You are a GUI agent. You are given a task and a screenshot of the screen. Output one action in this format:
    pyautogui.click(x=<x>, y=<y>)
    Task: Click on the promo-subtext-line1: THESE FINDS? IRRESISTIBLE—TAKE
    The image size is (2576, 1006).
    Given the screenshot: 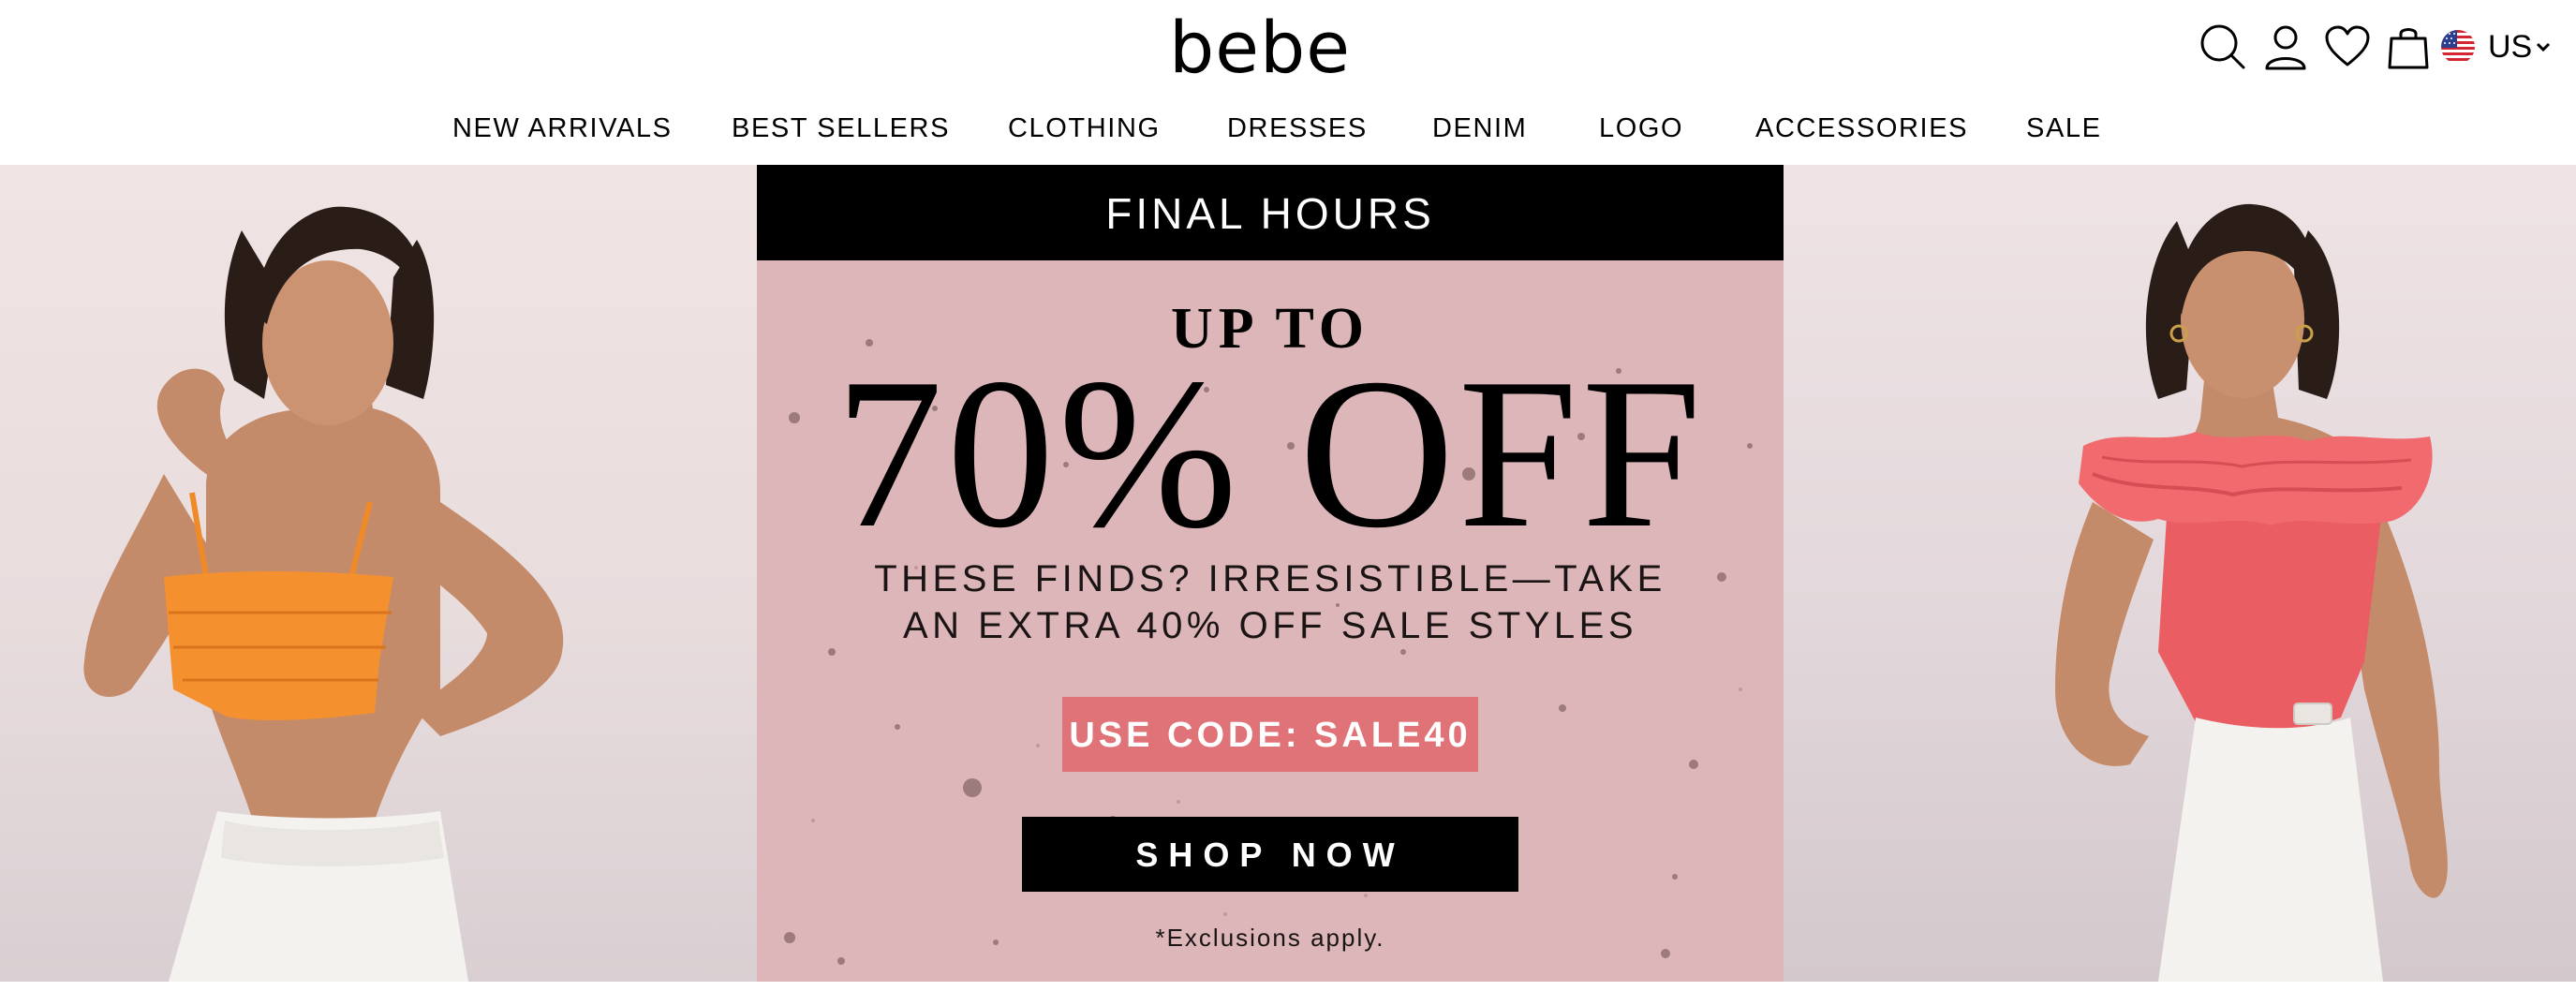 What is the action you would take?
    pyautogui.click(x=1270, y=578)
    